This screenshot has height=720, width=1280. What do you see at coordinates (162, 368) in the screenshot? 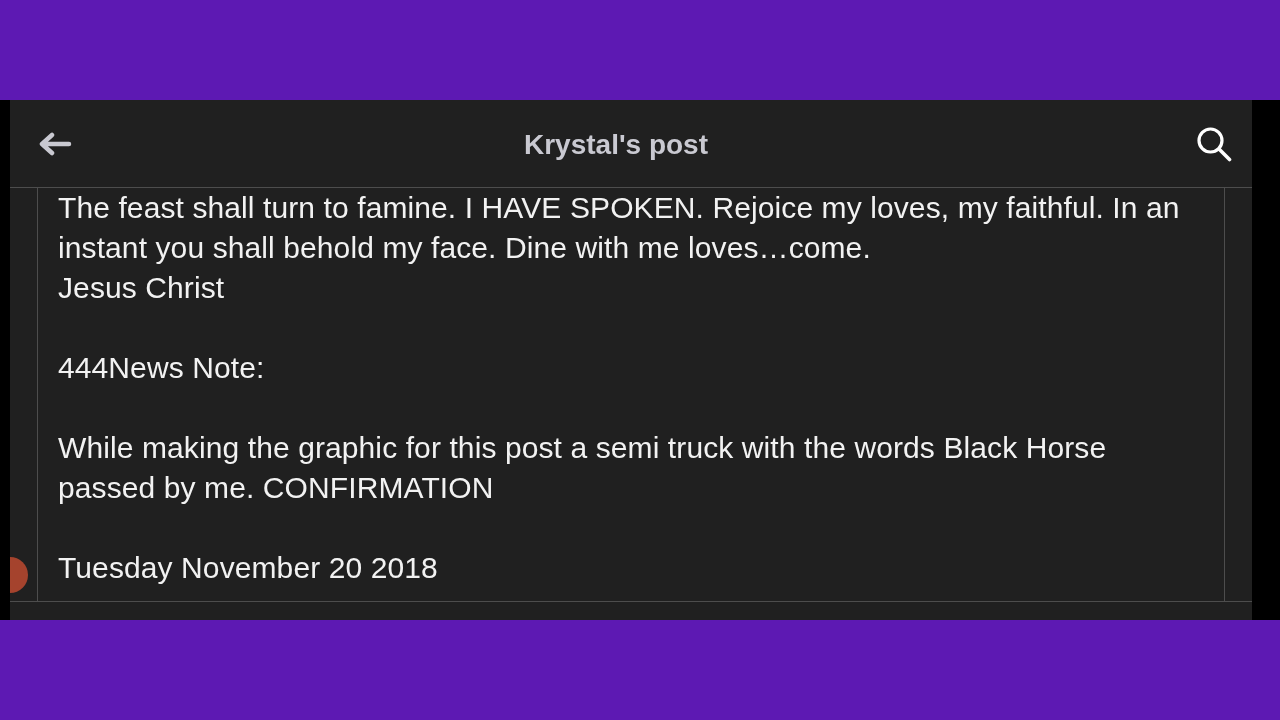
I see `post-text: 444News Note:` at bounding box center [162, 368].